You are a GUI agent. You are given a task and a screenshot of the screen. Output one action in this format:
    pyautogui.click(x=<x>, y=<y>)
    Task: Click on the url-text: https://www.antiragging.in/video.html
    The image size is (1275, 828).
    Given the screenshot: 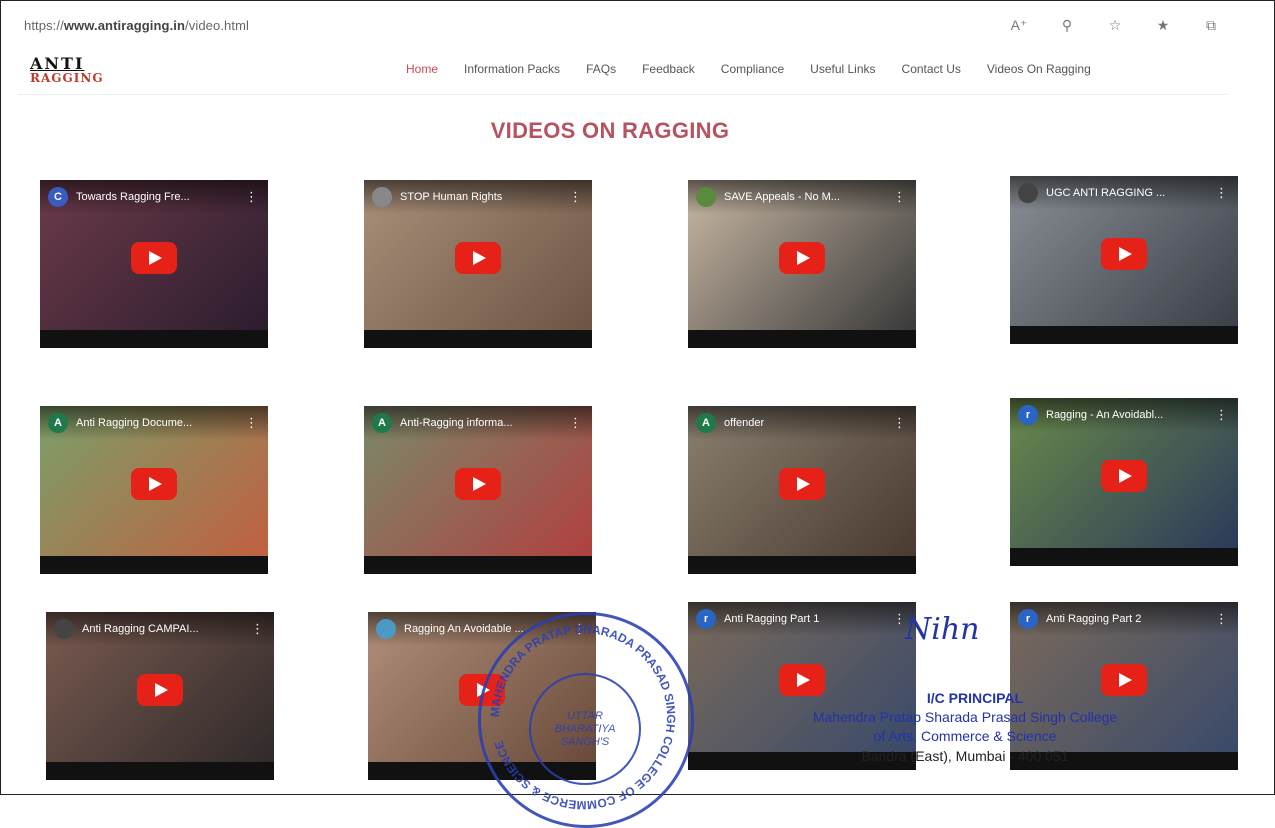 What is the action you would take?
    pyautogui.click(x=136, y=25)
    